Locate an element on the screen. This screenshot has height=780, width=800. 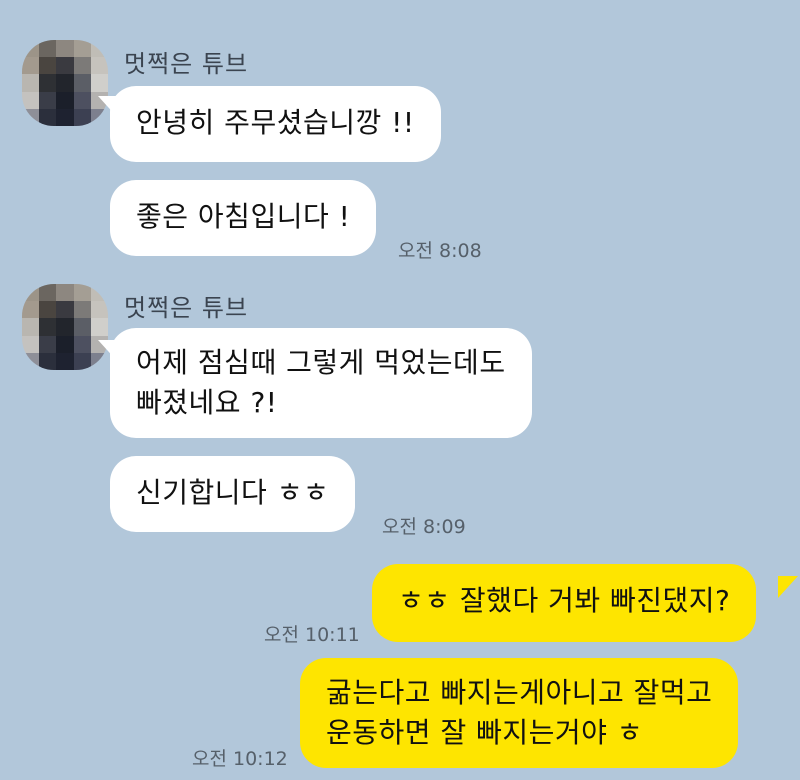
outgoing-message-bubble: 굶는다고 빠지는게아니고 잘먹고 운동하면 잘 빠지는거야 ㅎ is located at coordinates (519, 713).